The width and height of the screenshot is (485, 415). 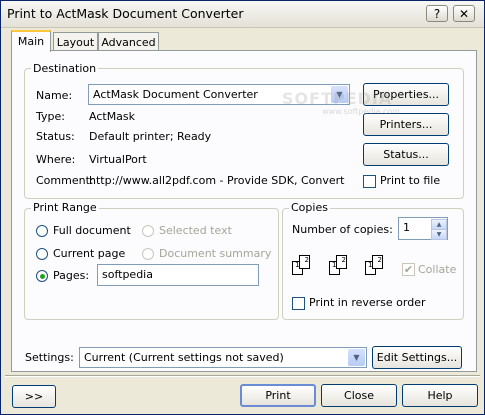 I want to click on tab-main: Main, so click(x=31, y=41).